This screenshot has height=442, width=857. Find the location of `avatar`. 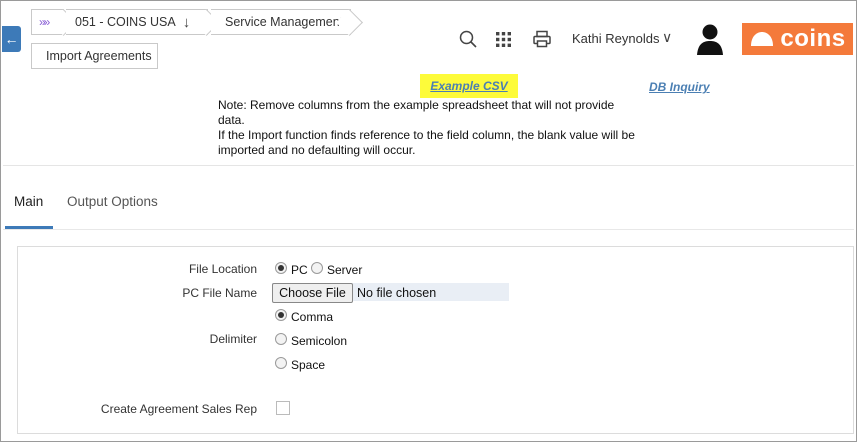

avatar is located at coordinates (710, 39).